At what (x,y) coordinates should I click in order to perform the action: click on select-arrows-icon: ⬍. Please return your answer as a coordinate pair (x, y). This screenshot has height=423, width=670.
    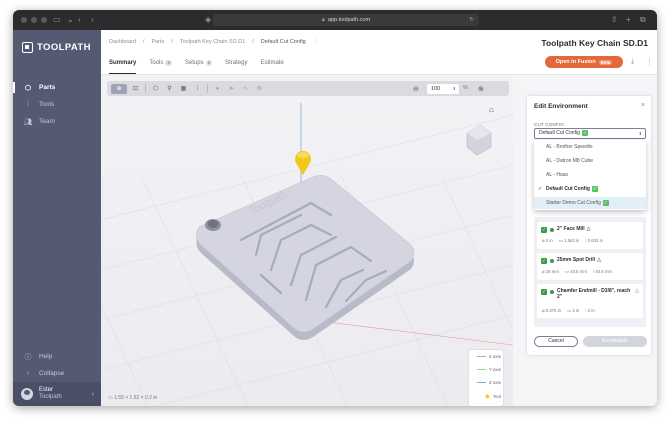
    Looking at the image, I should click on (640, 133).